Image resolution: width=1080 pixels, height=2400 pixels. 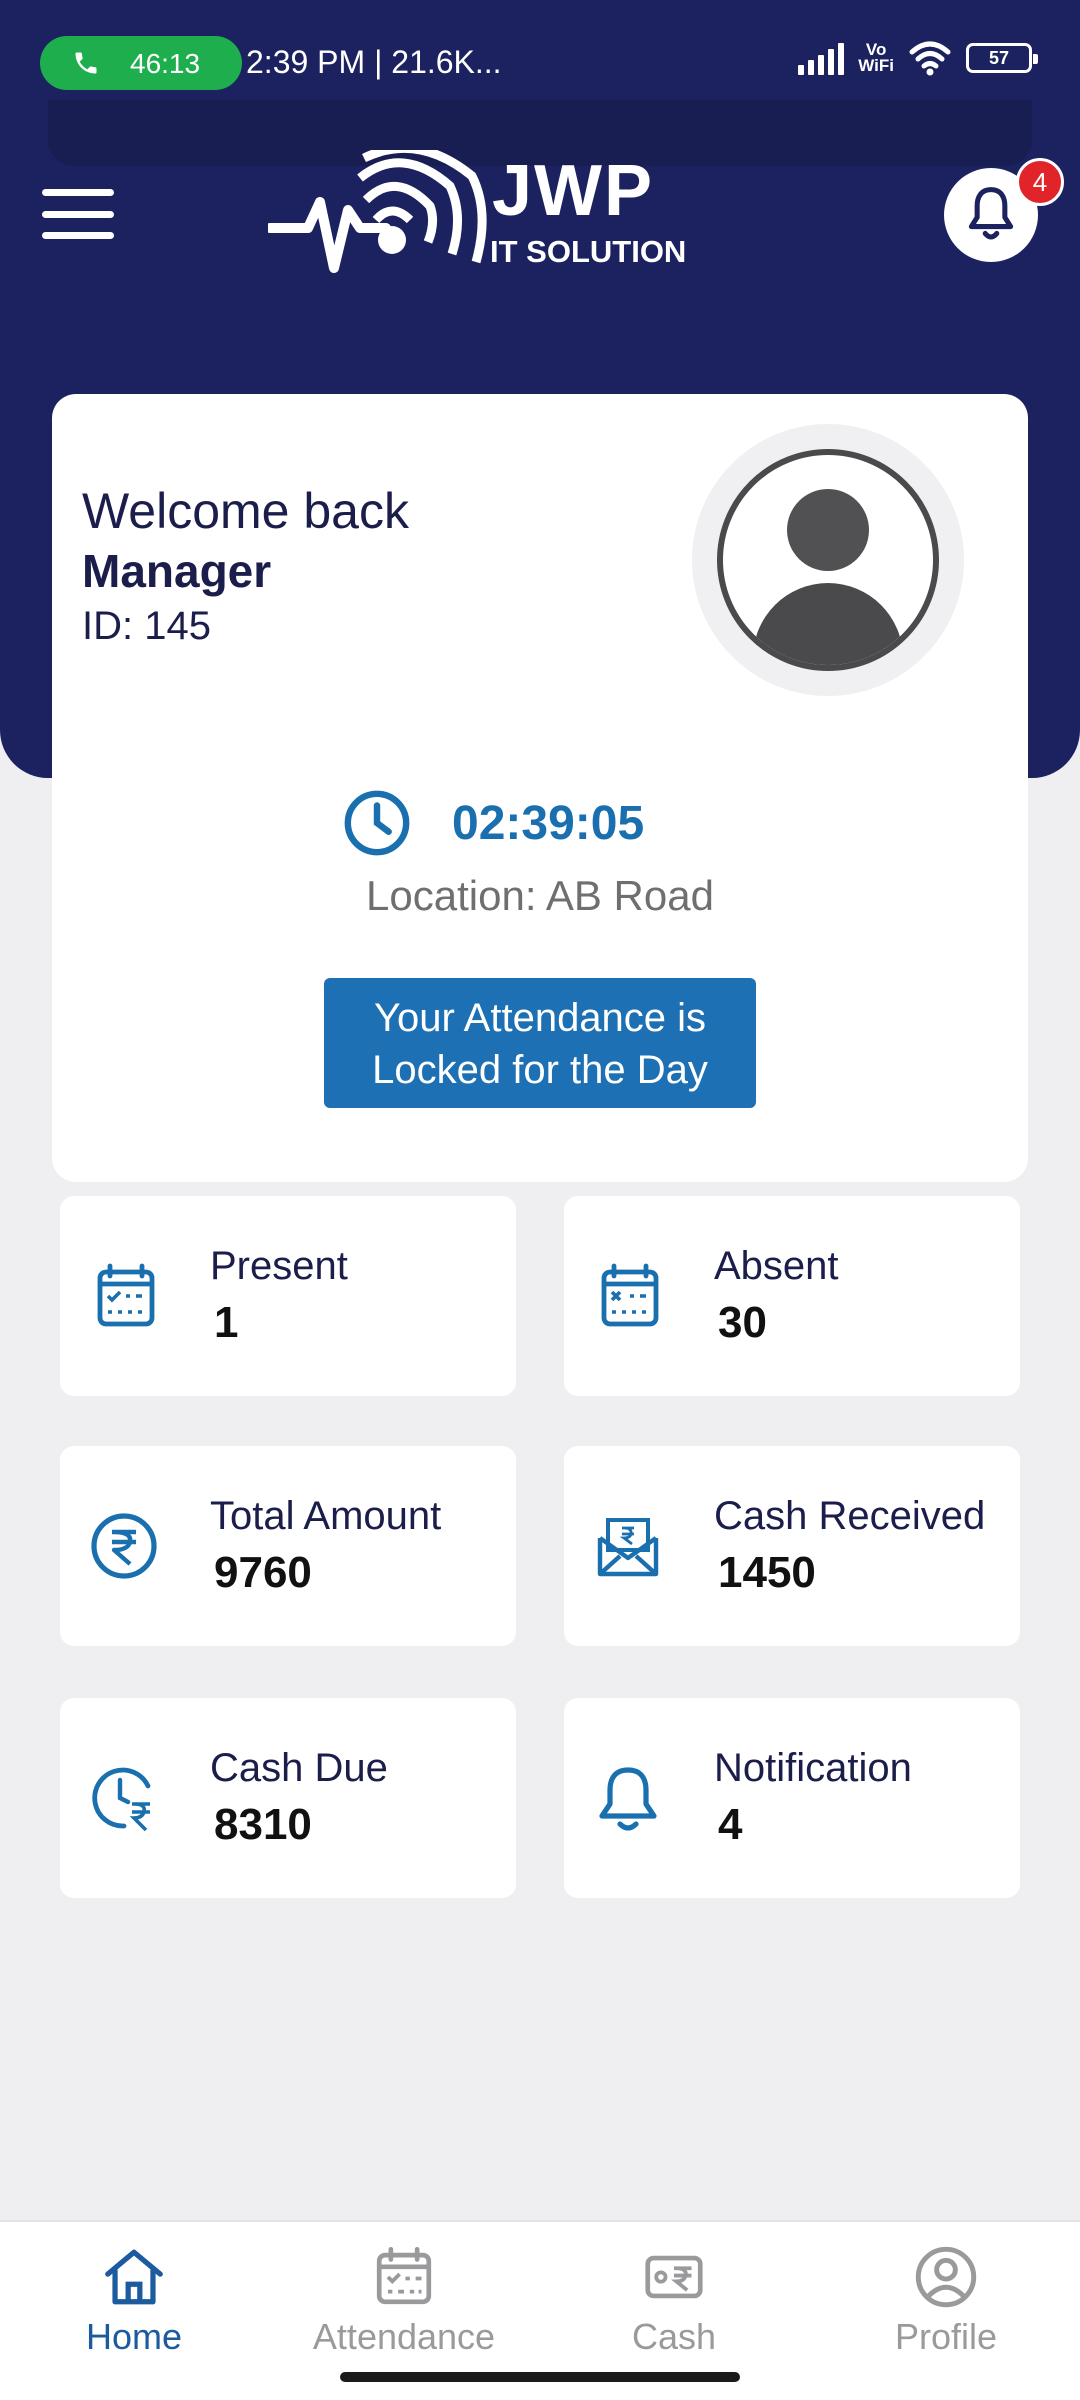 What do you see at coordinates (946, 2277) in the screenshot?
I see `profile-icon` at bounding box center [946, 2277].